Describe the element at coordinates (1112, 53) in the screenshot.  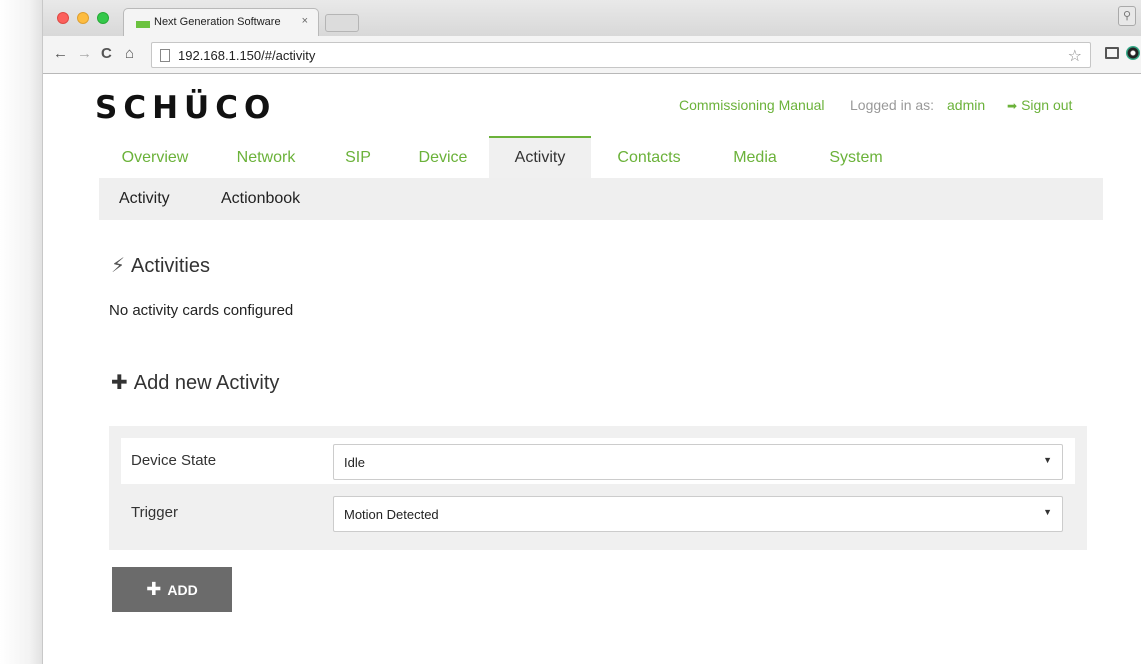
I see `cast-icon` at that location.